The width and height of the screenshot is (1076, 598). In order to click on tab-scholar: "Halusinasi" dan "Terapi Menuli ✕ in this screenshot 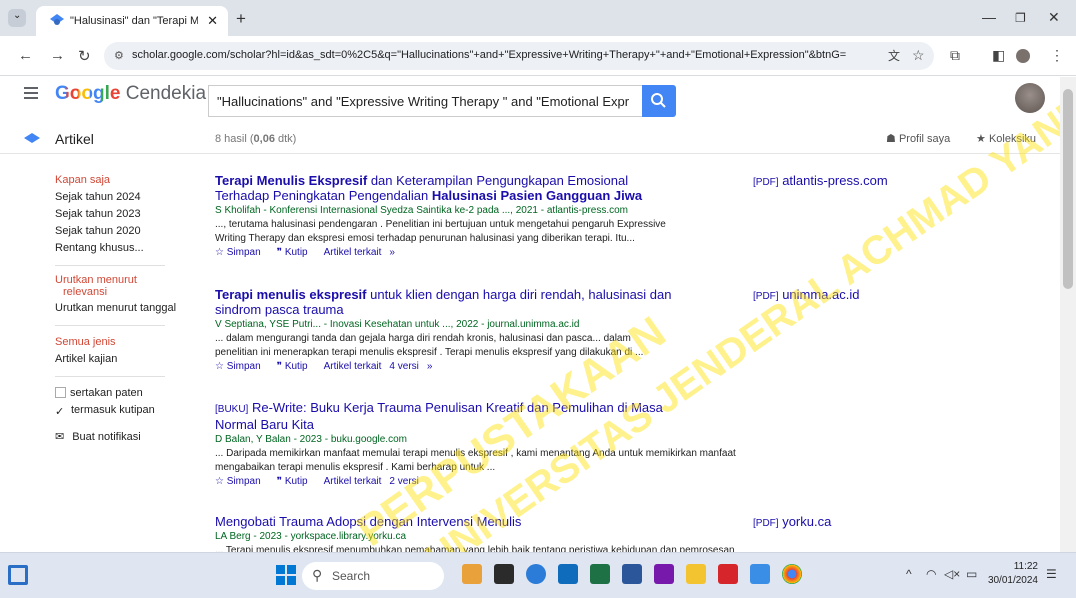, I will do `click(132, 21)`.